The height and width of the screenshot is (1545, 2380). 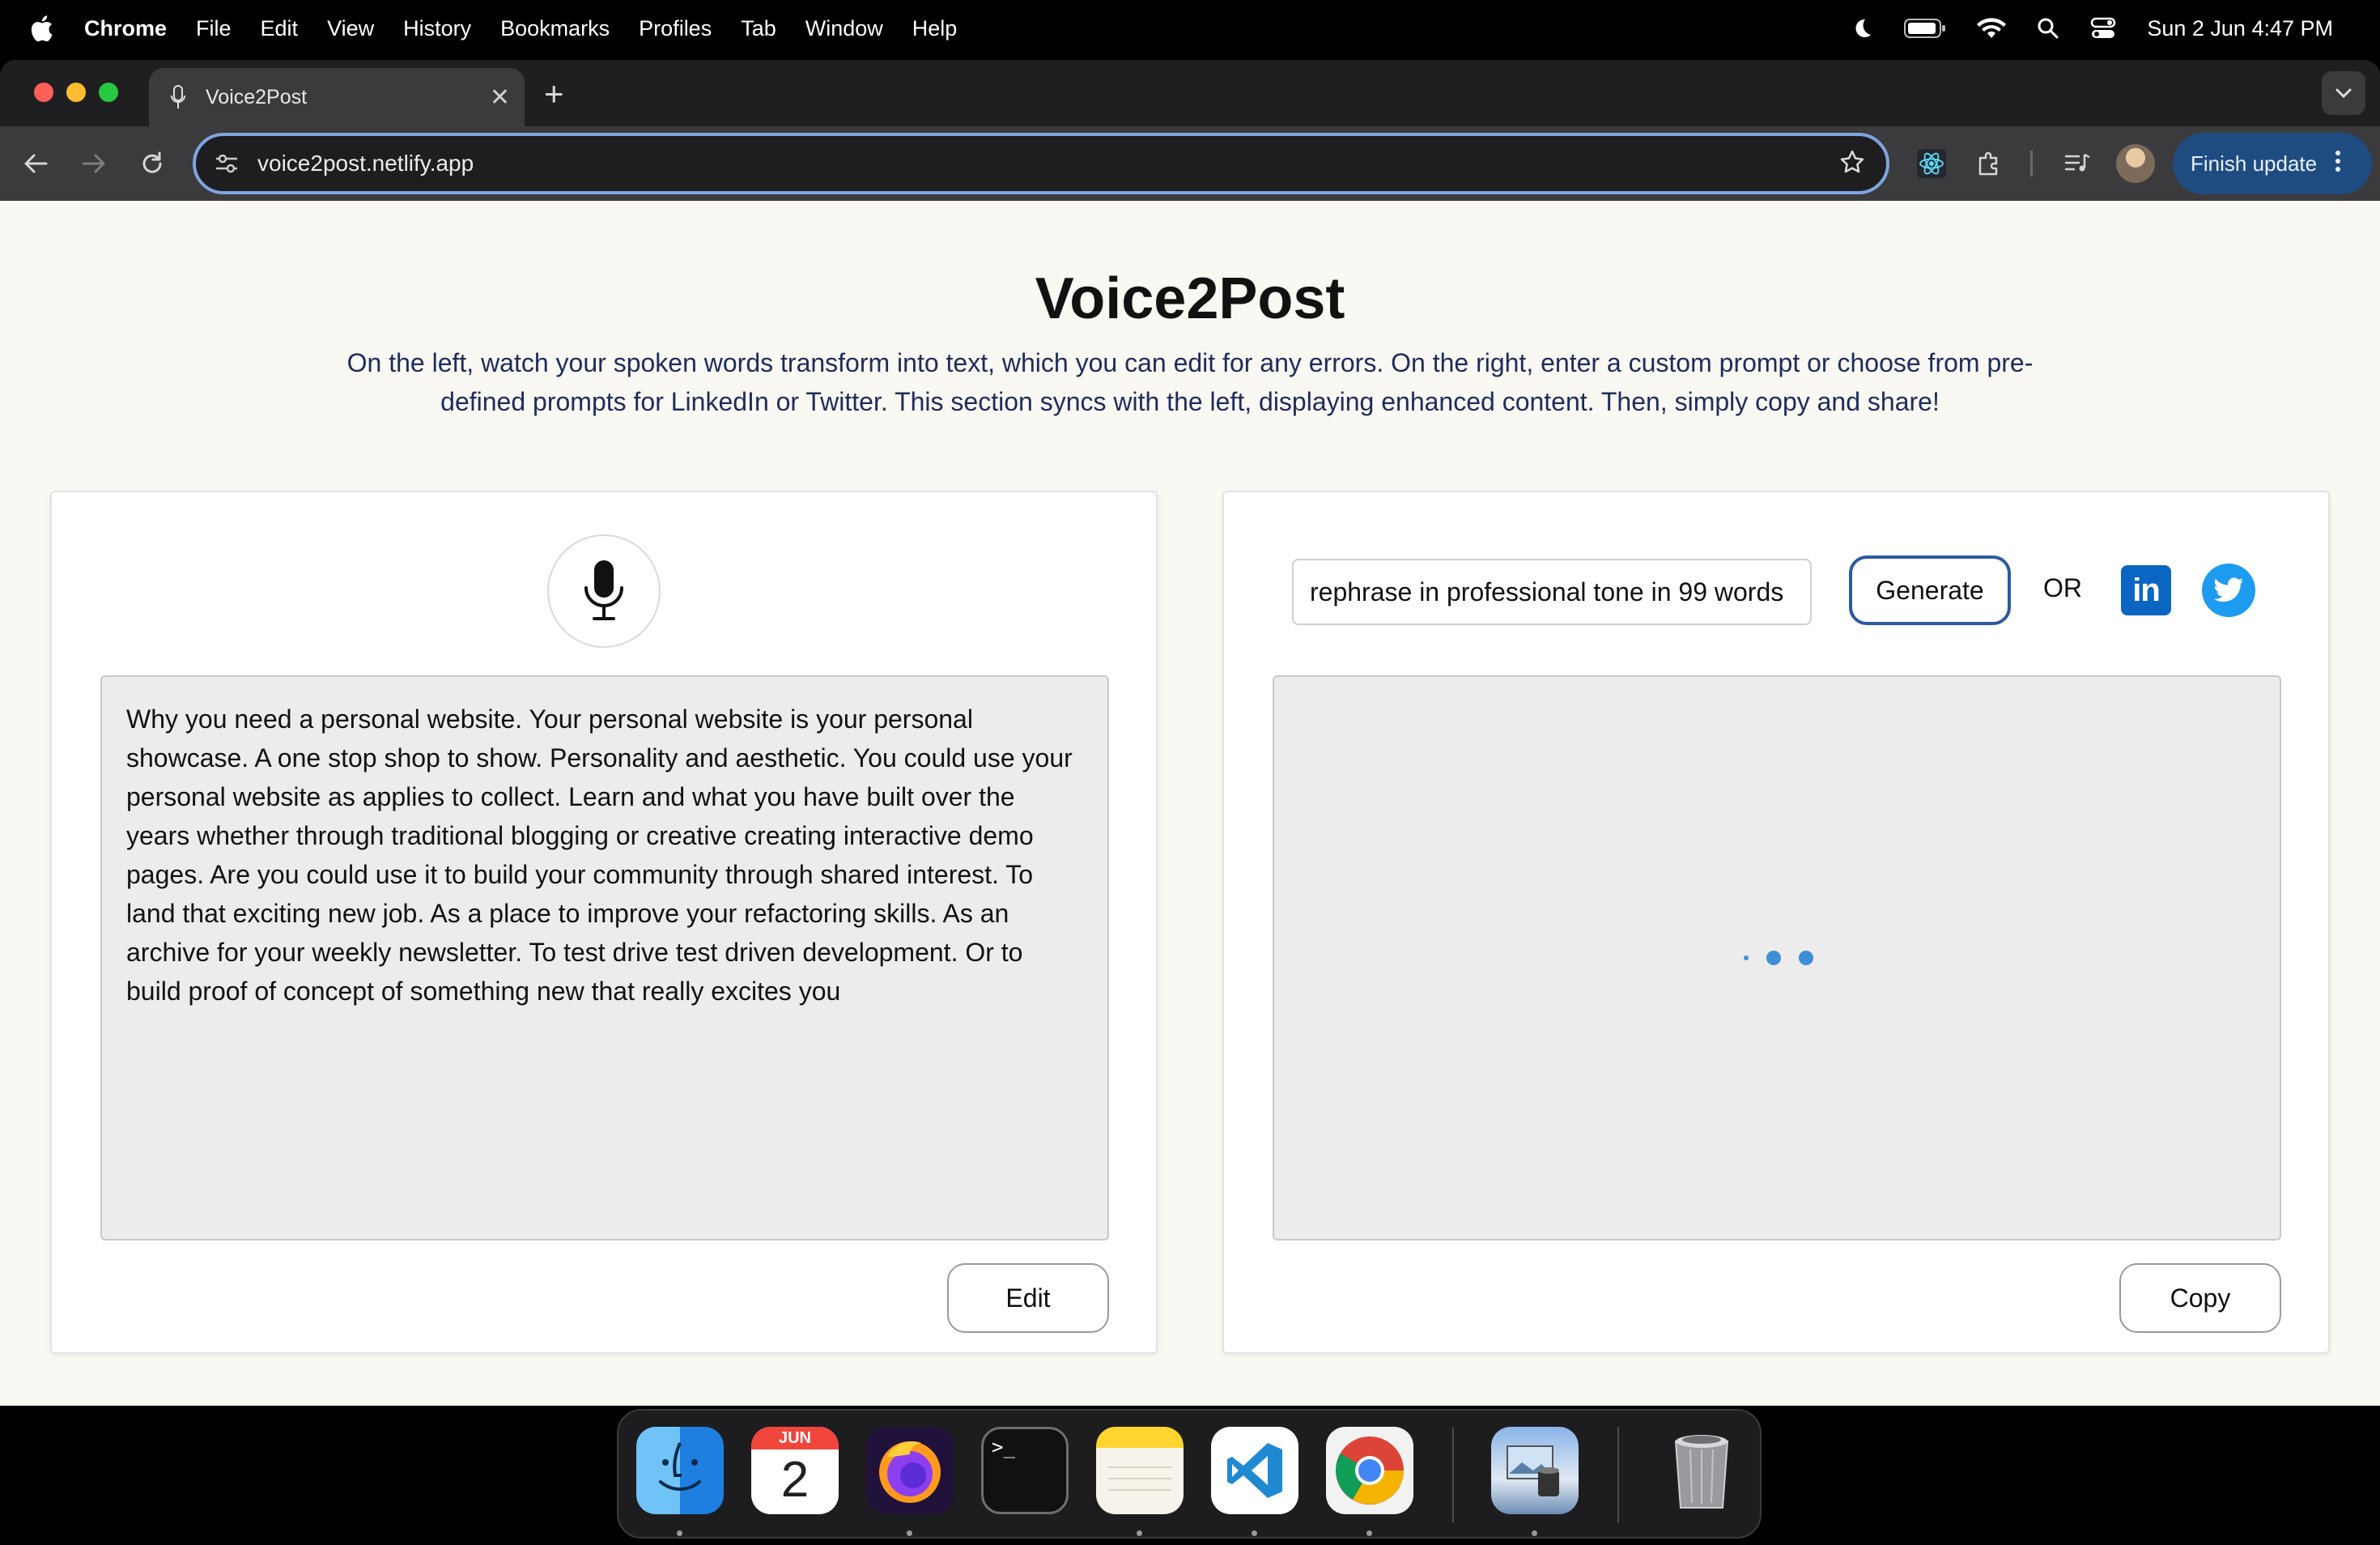 I want to click on react-devtools-icon, so click(x=1931, y=163).